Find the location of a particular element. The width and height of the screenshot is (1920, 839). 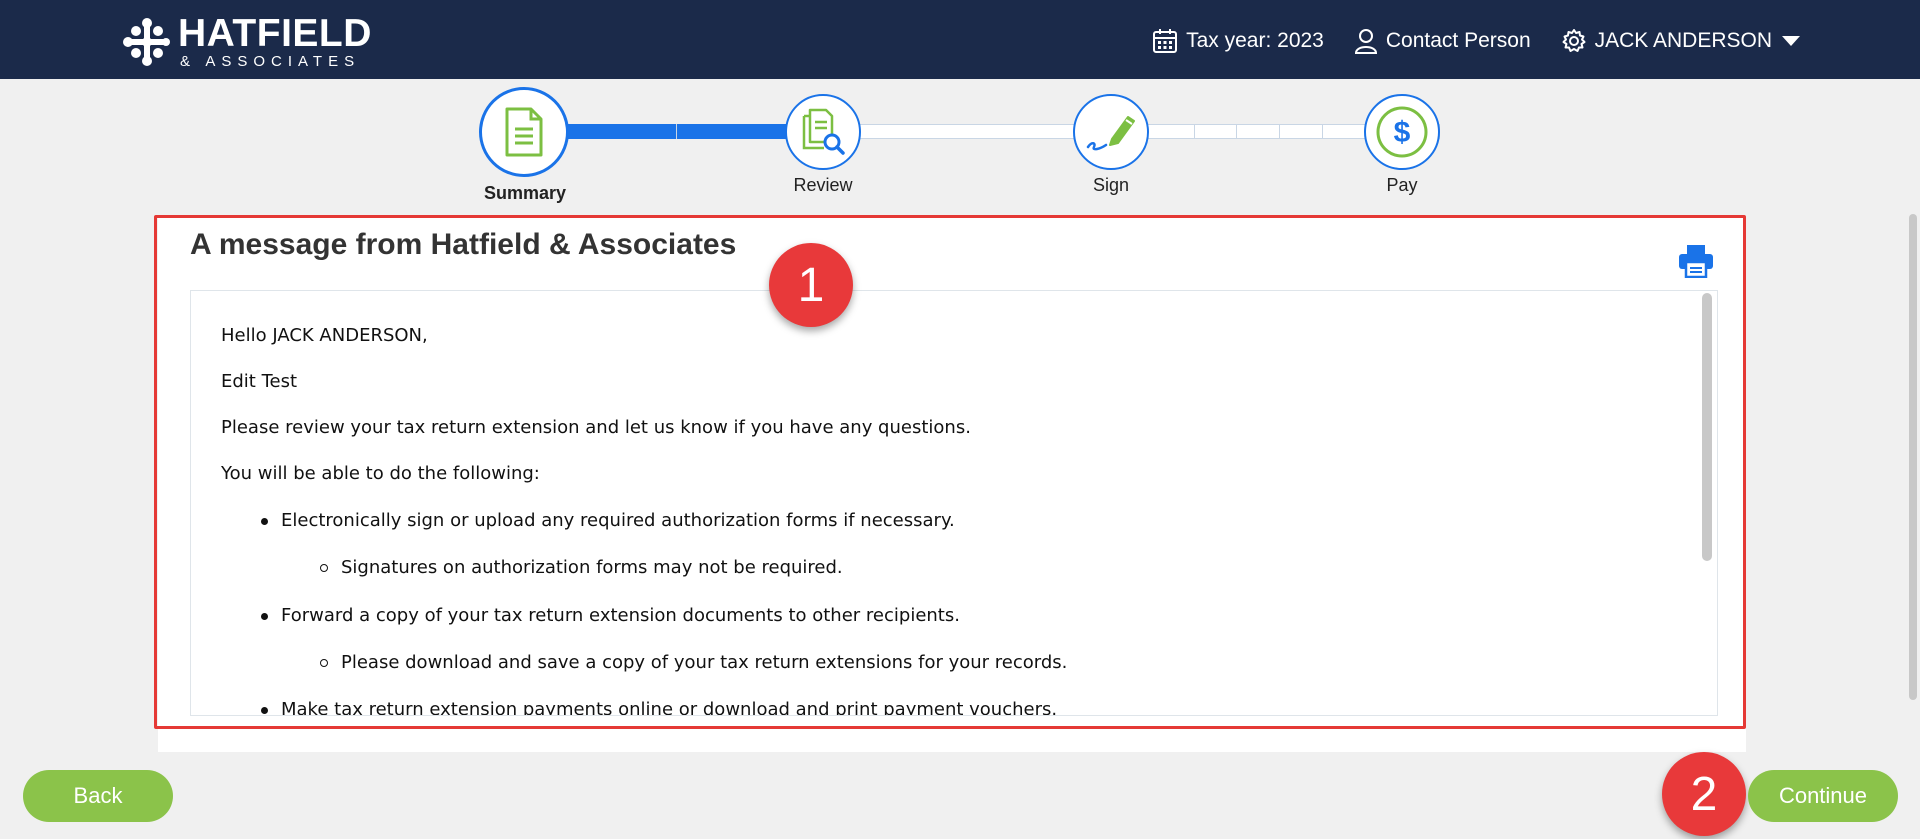

hatfield-logo: HATFIELD & ASSOCIATES is located at coordinates (247, 41).